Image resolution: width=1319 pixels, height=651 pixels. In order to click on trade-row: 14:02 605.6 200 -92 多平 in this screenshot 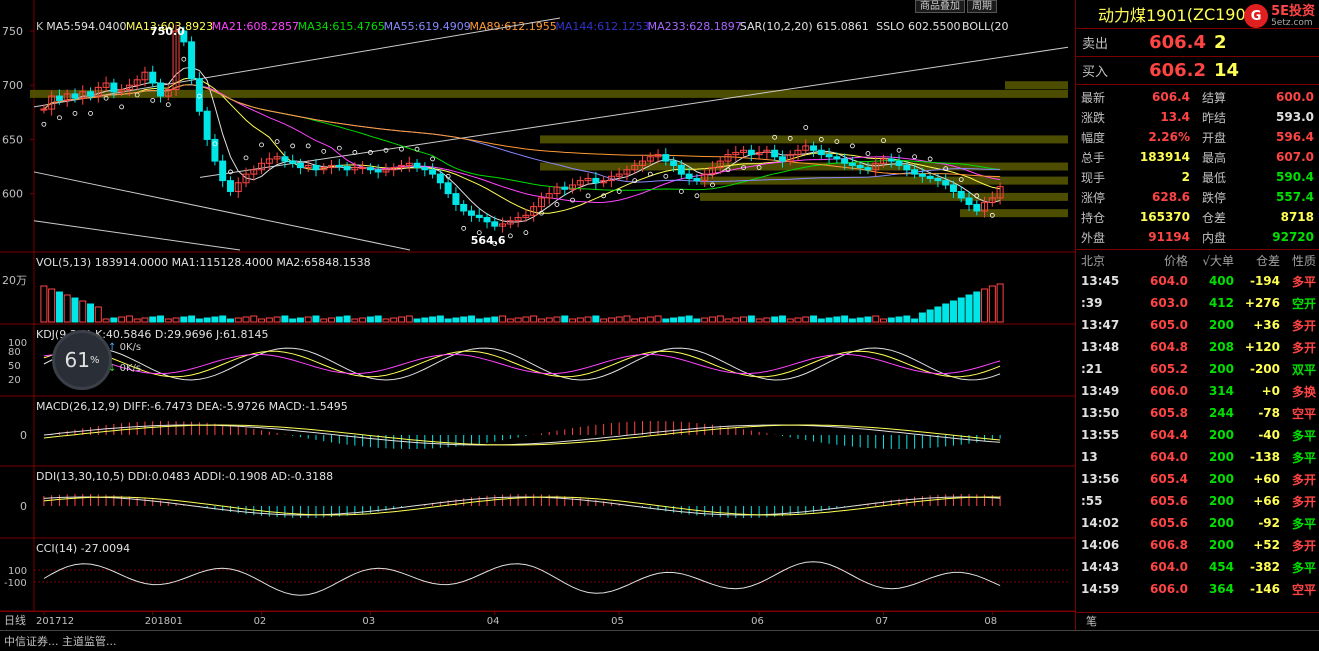, I will do `click(1197, 523)`.